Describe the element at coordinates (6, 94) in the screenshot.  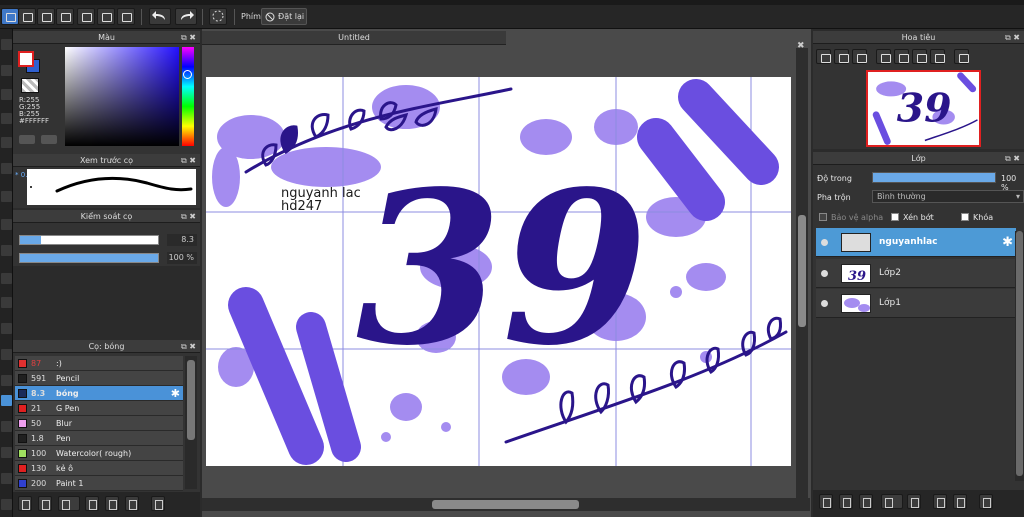
I see `eraser-tool-icon` at that location.